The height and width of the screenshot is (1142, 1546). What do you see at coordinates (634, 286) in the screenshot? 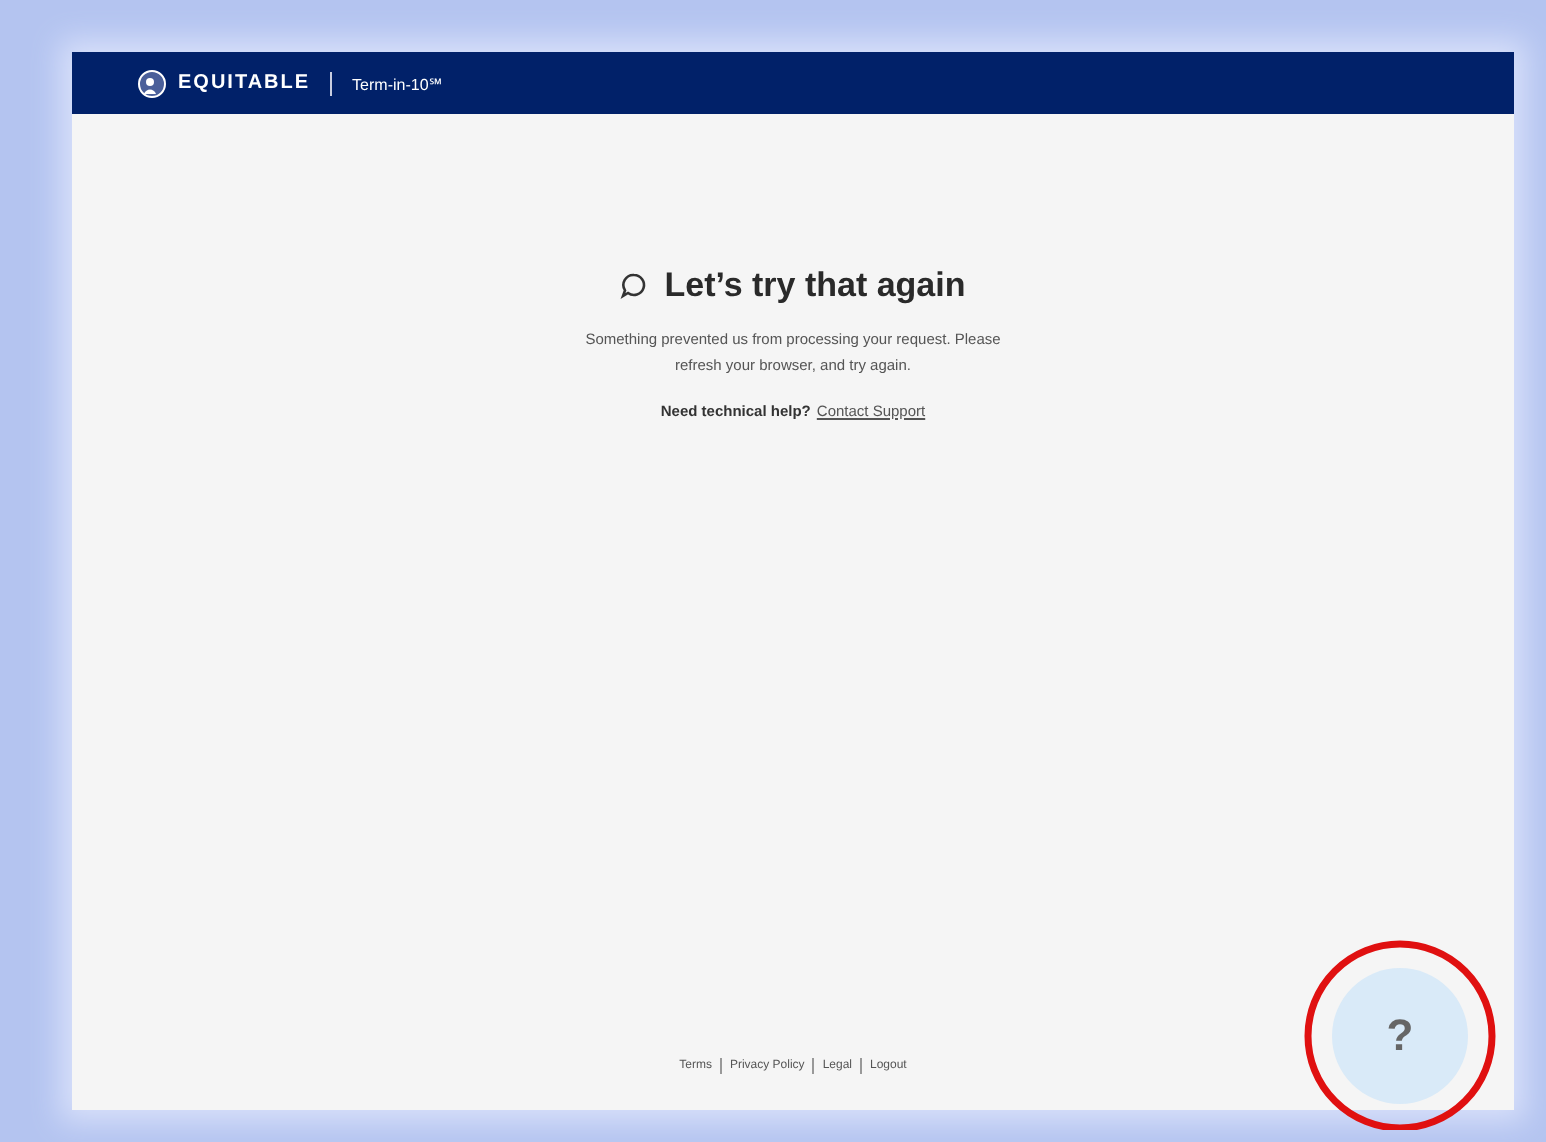
I see `speech-bubble-icon` at bounding box center [634, 286].